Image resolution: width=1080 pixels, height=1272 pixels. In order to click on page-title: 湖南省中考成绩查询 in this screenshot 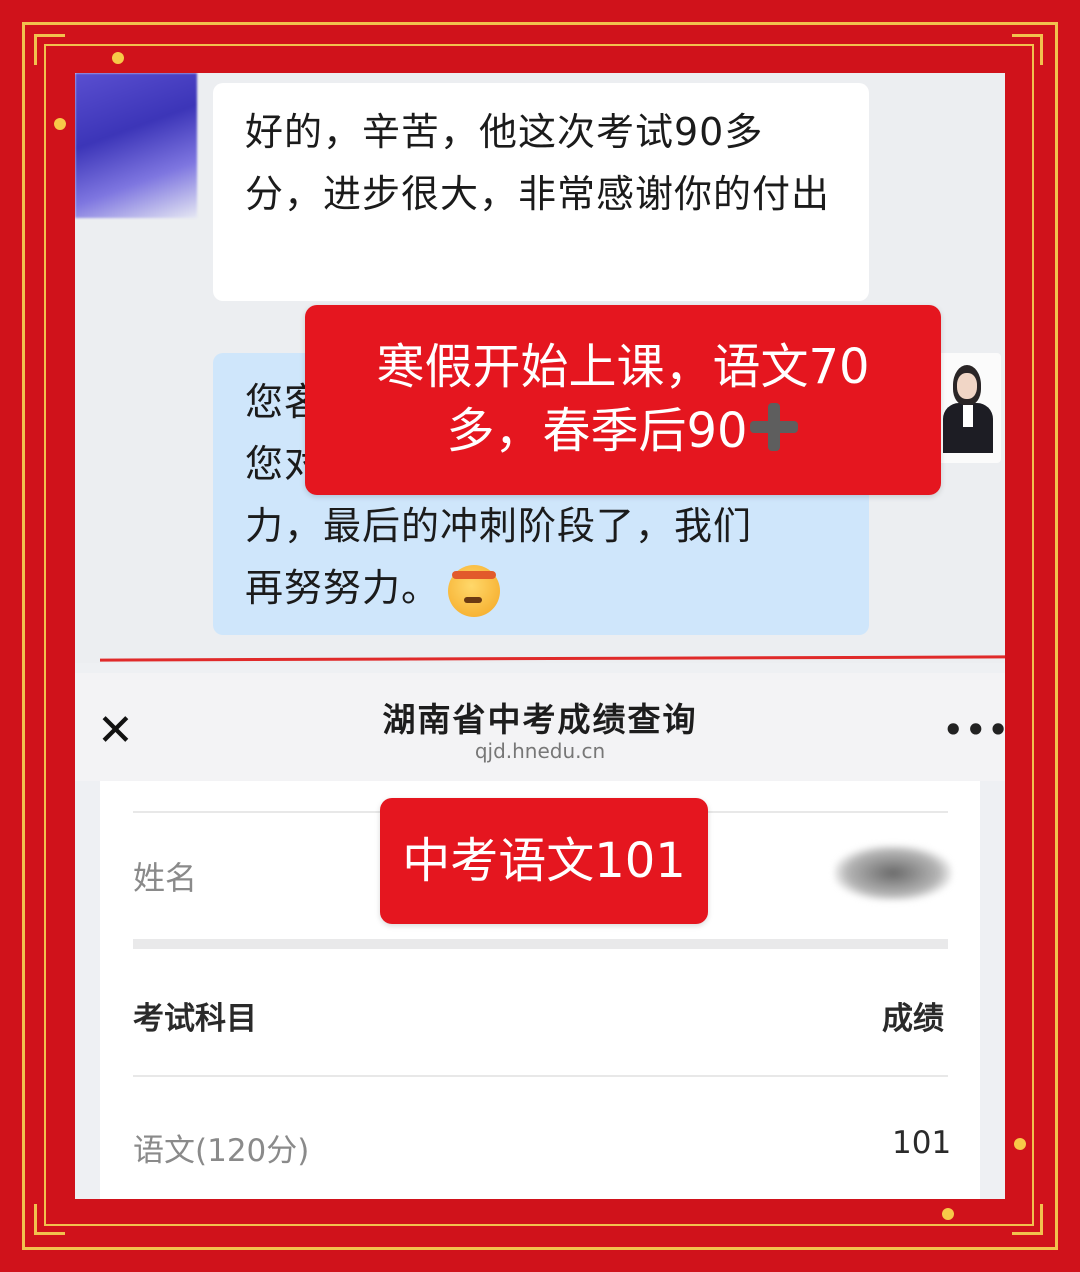, I will do `click(540, 719)`.